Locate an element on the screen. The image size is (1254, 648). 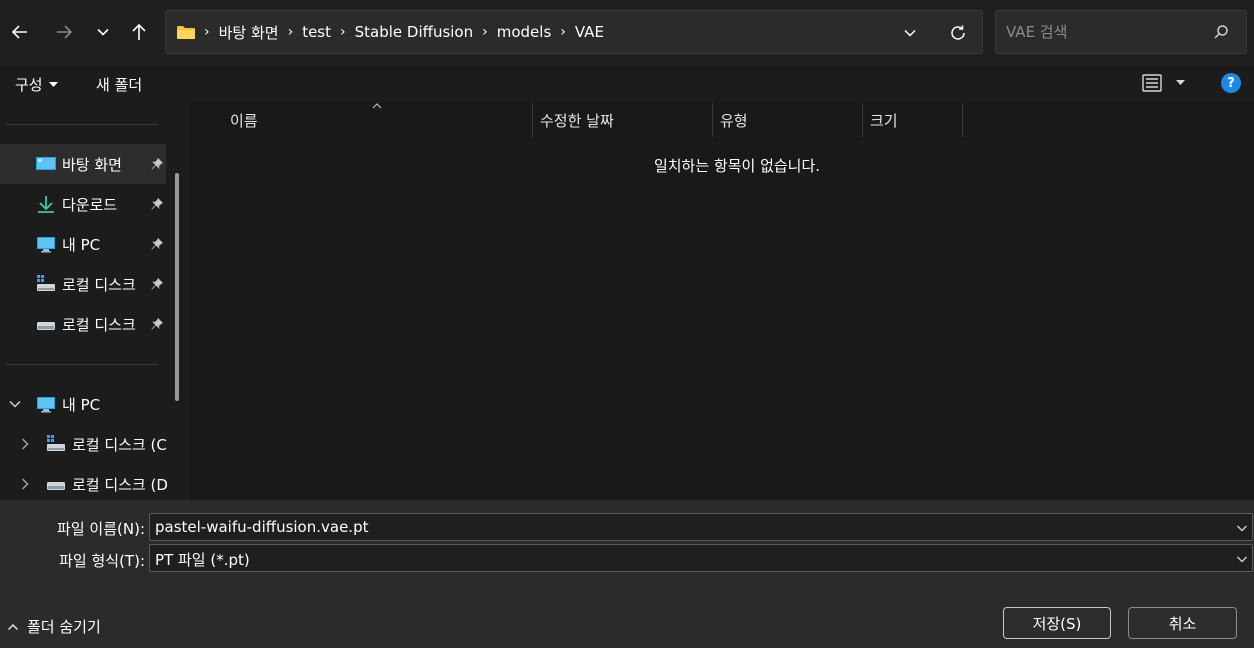
nav-item-local-disk-d: 로컬 디스크 is located at coordinates (83, 324).